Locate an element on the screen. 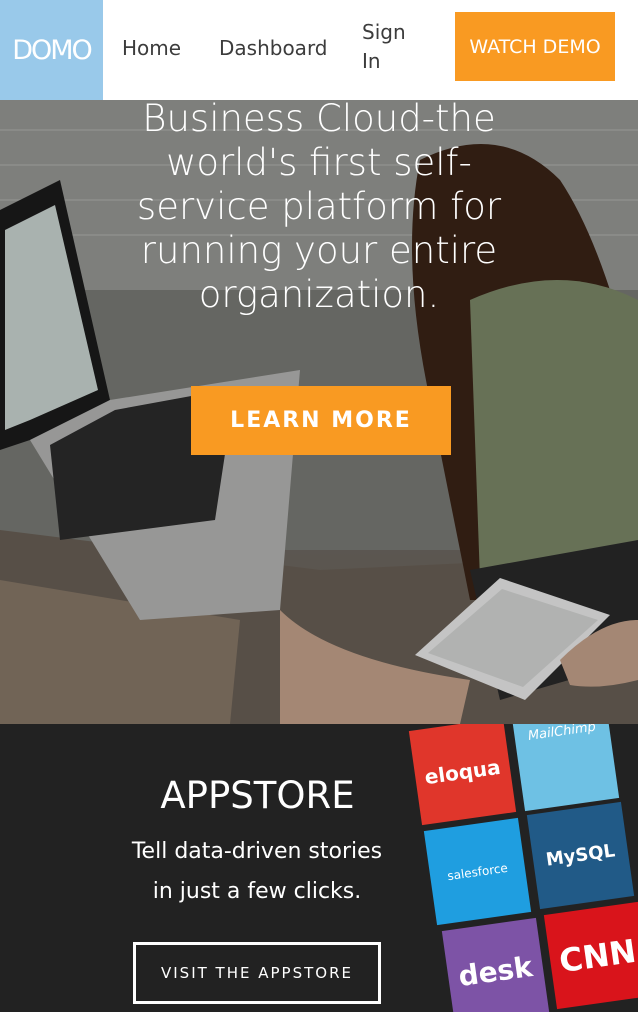 This screenshot has width=638, height=1012. nav-link-dashboard: Dashboard is located at coordinates (273, 48).